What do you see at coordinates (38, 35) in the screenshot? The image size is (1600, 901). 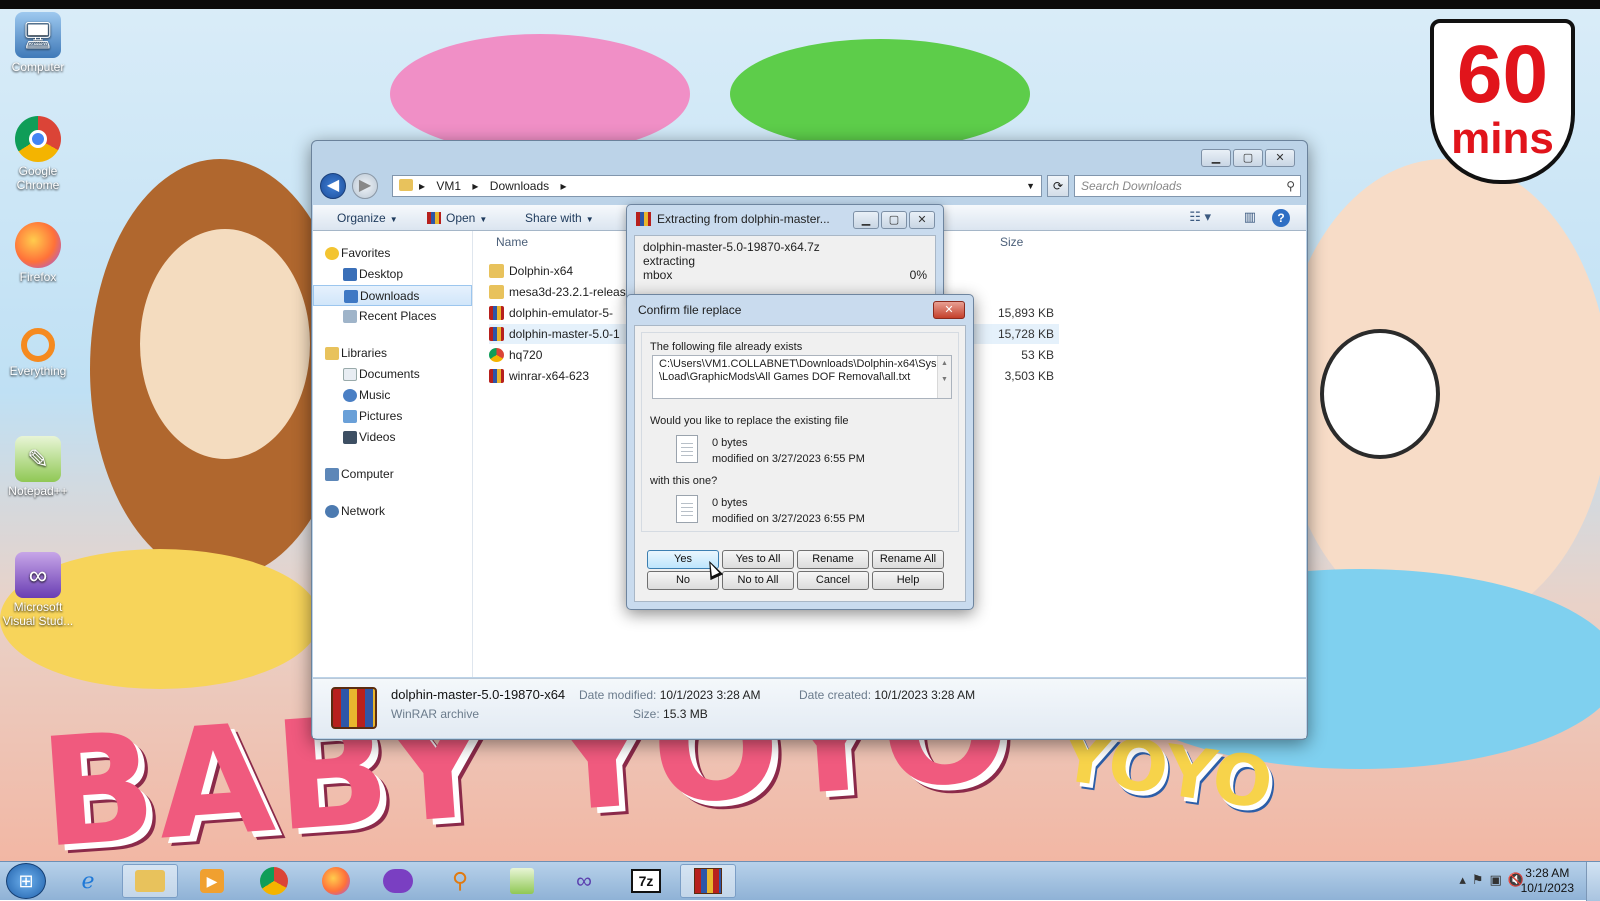 I see `computer-icon: 🖥` at bounding box center [38, 35].